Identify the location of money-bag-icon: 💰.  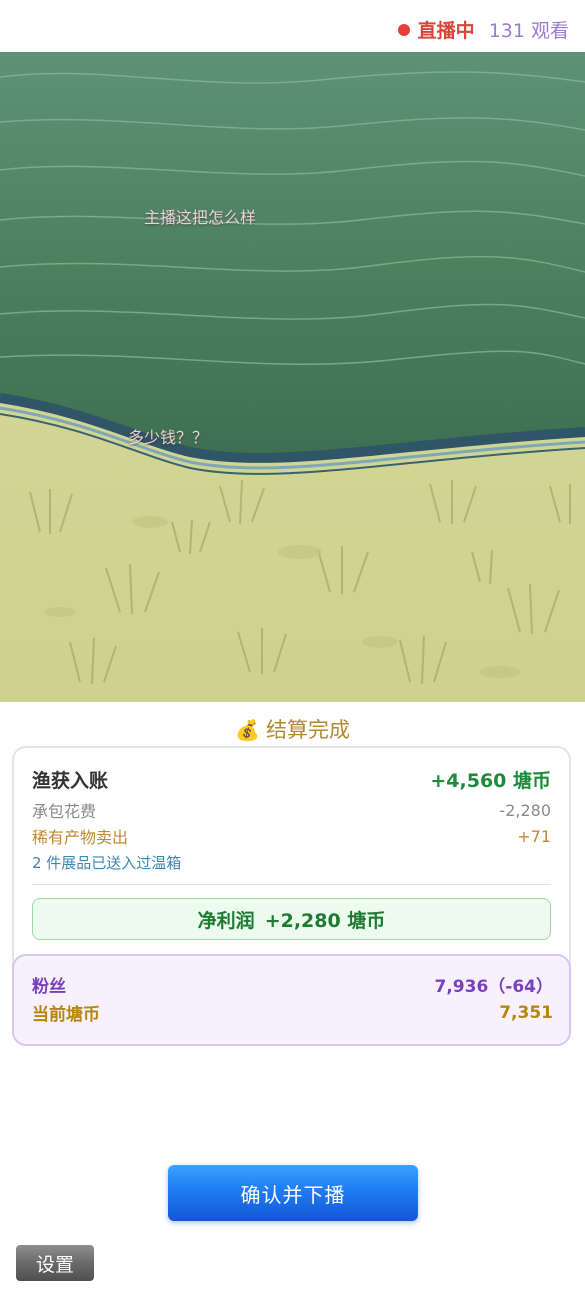
(247, 730).